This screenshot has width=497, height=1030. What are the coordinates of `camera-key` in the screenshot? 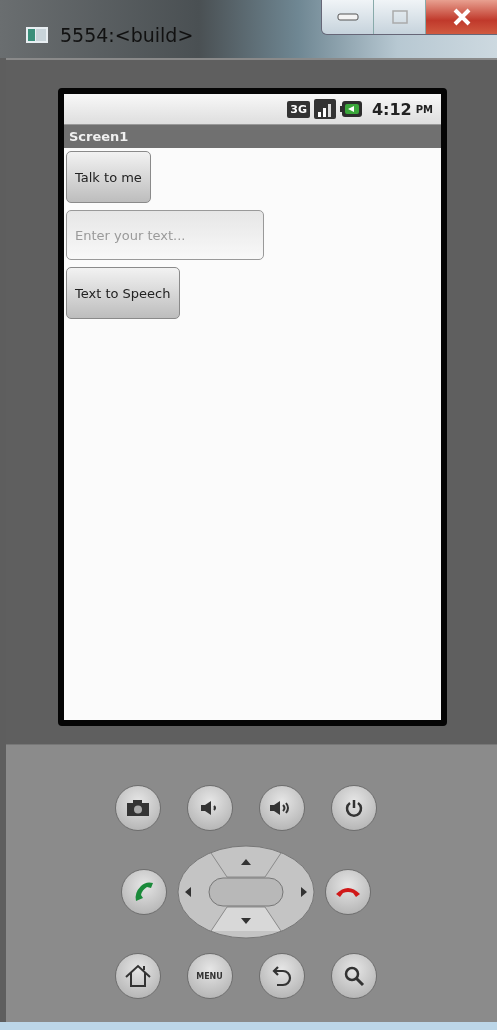 It's located at (137, 808).